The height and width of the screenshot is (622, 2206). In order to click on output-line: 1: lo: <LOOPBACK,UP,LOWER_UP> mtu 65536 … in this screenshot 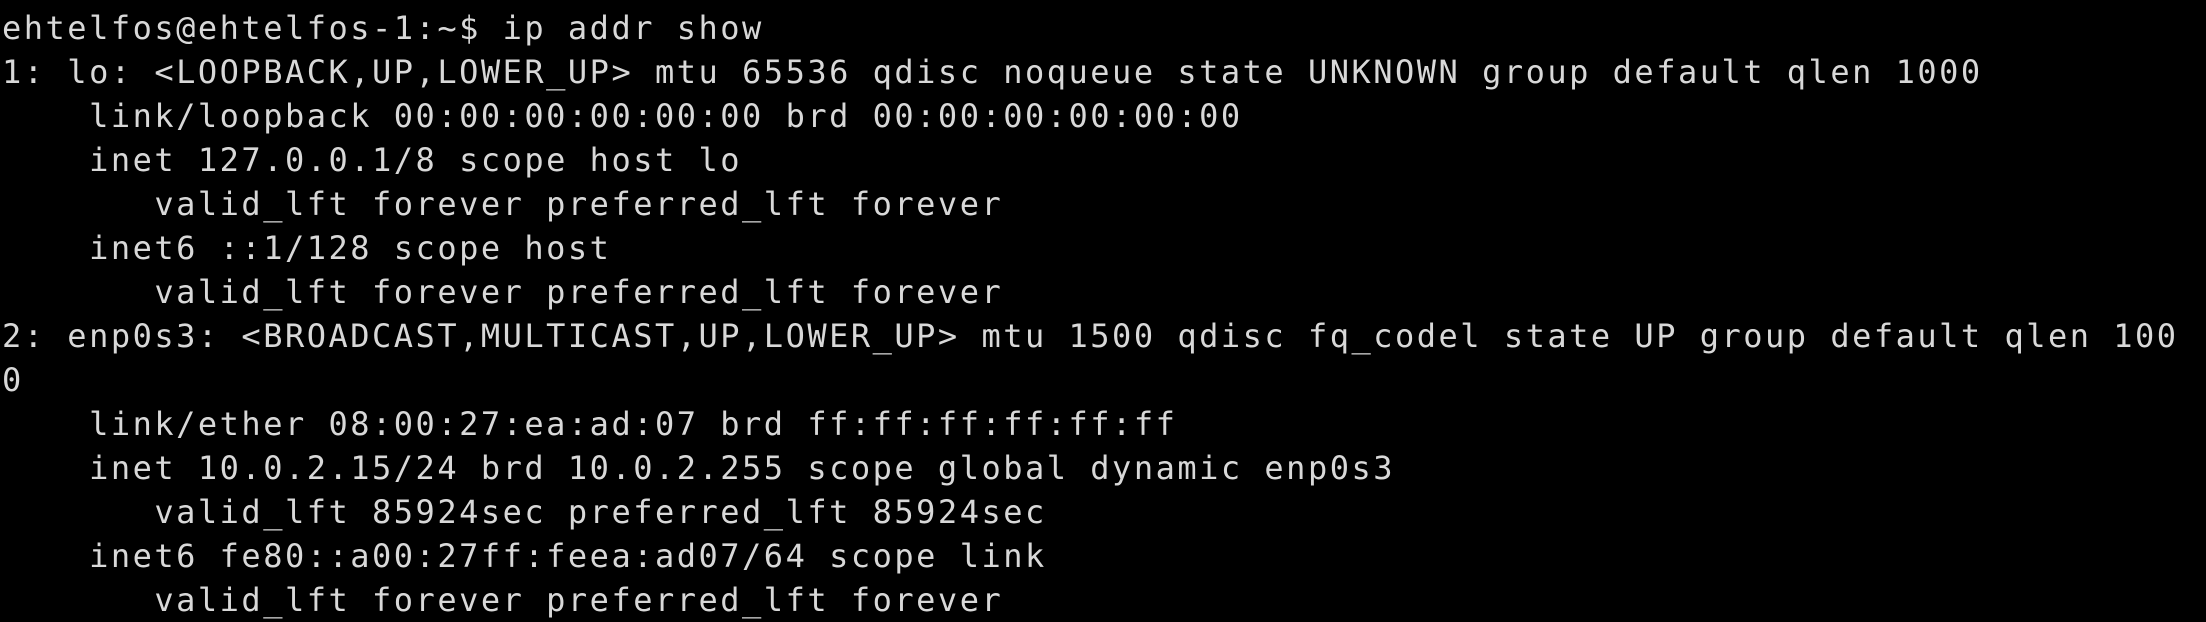, I will do `click(992, 72)`.